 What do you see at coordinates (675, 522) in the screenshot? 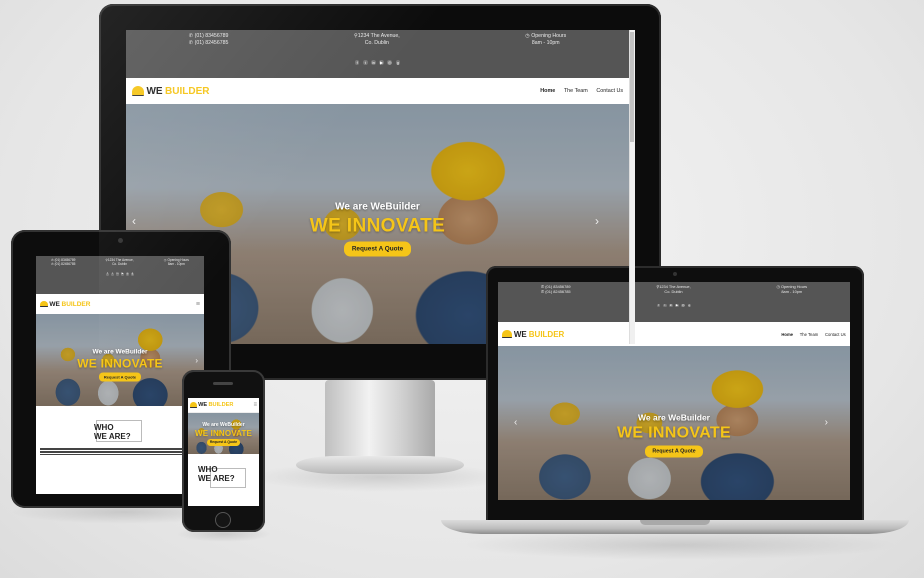
I see `laptop-notch` at bounding box center [675, 522].